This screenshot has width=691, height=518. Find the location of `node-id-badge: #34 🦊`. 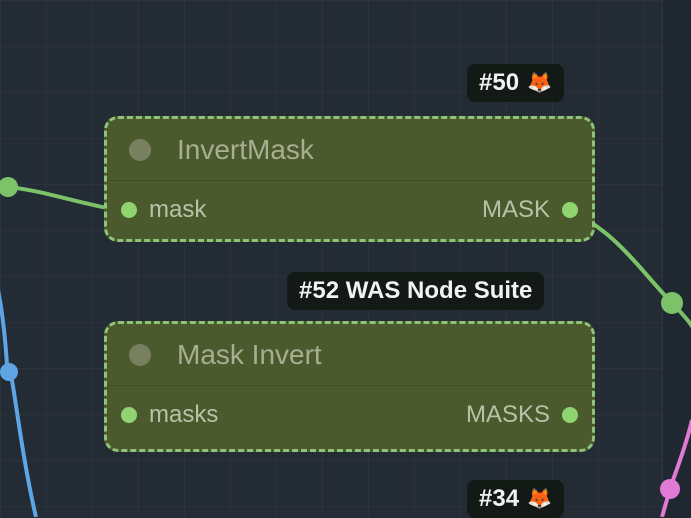

node-id-badge: #34 🦊 is located at coordinates (515, 499).